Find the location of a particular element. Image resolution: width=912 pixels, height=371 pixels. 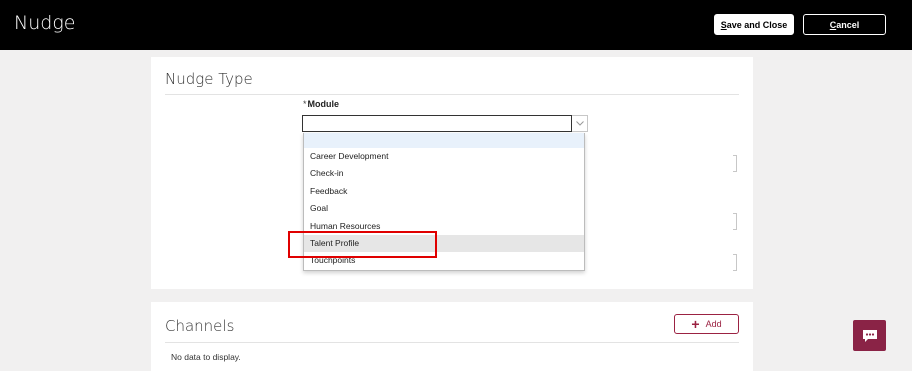

module-select is located at coordinates (437, 123).